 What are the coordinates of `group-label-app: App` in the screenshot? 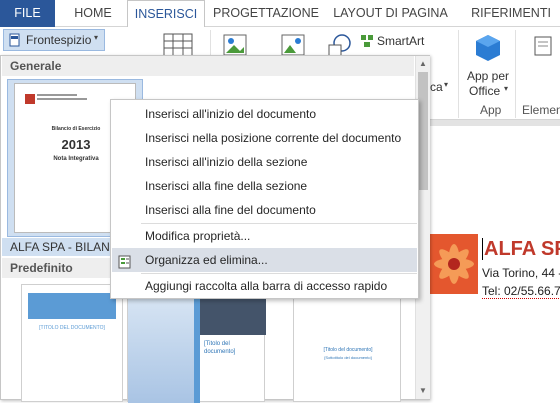 It's located at (491, 110).